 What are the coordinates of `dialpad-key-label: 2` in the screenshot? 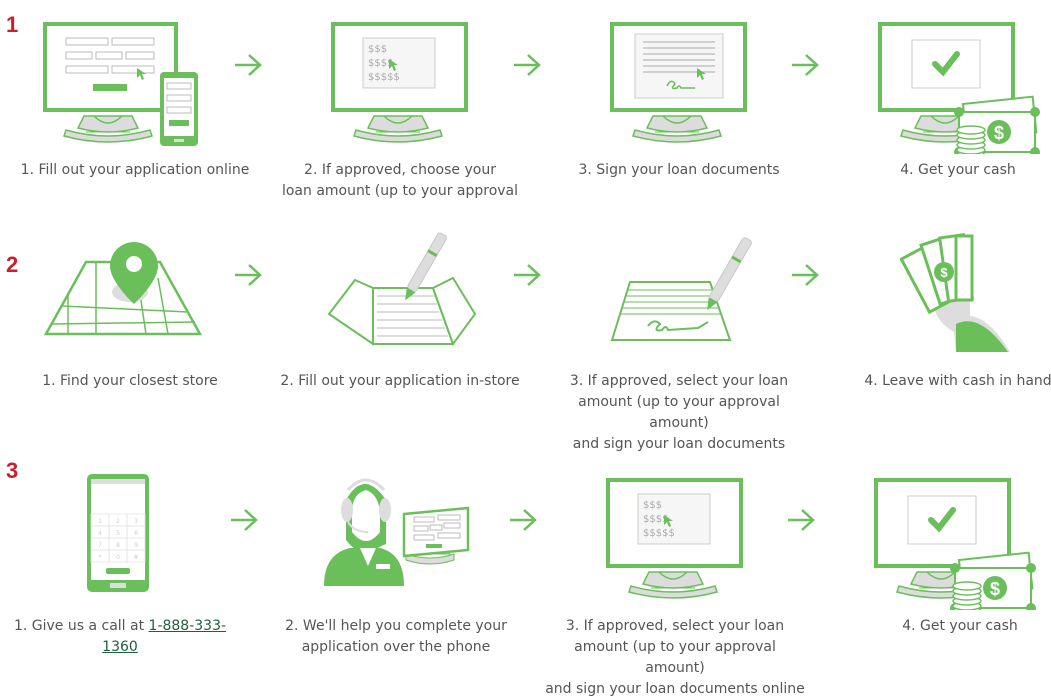 It's located at (118, 521).